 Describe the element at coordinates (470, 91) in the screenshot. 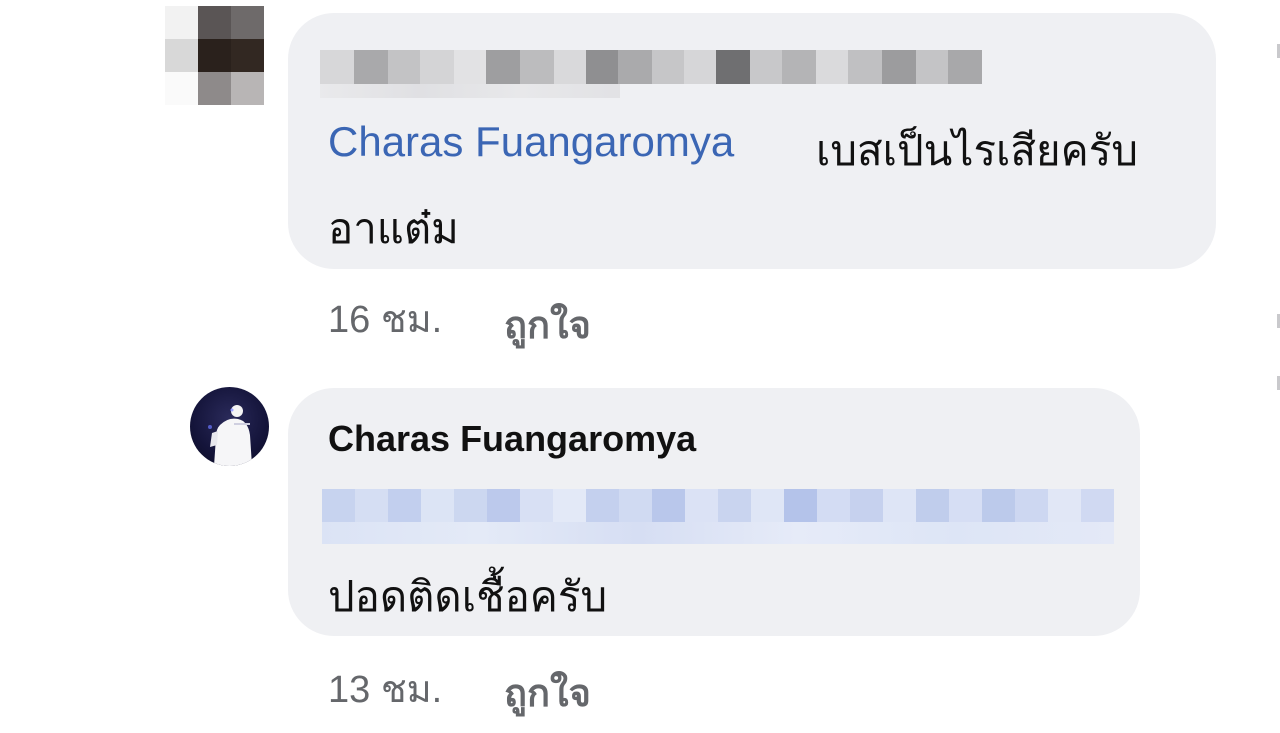

I see `redacted-author-name-tail` at that location.